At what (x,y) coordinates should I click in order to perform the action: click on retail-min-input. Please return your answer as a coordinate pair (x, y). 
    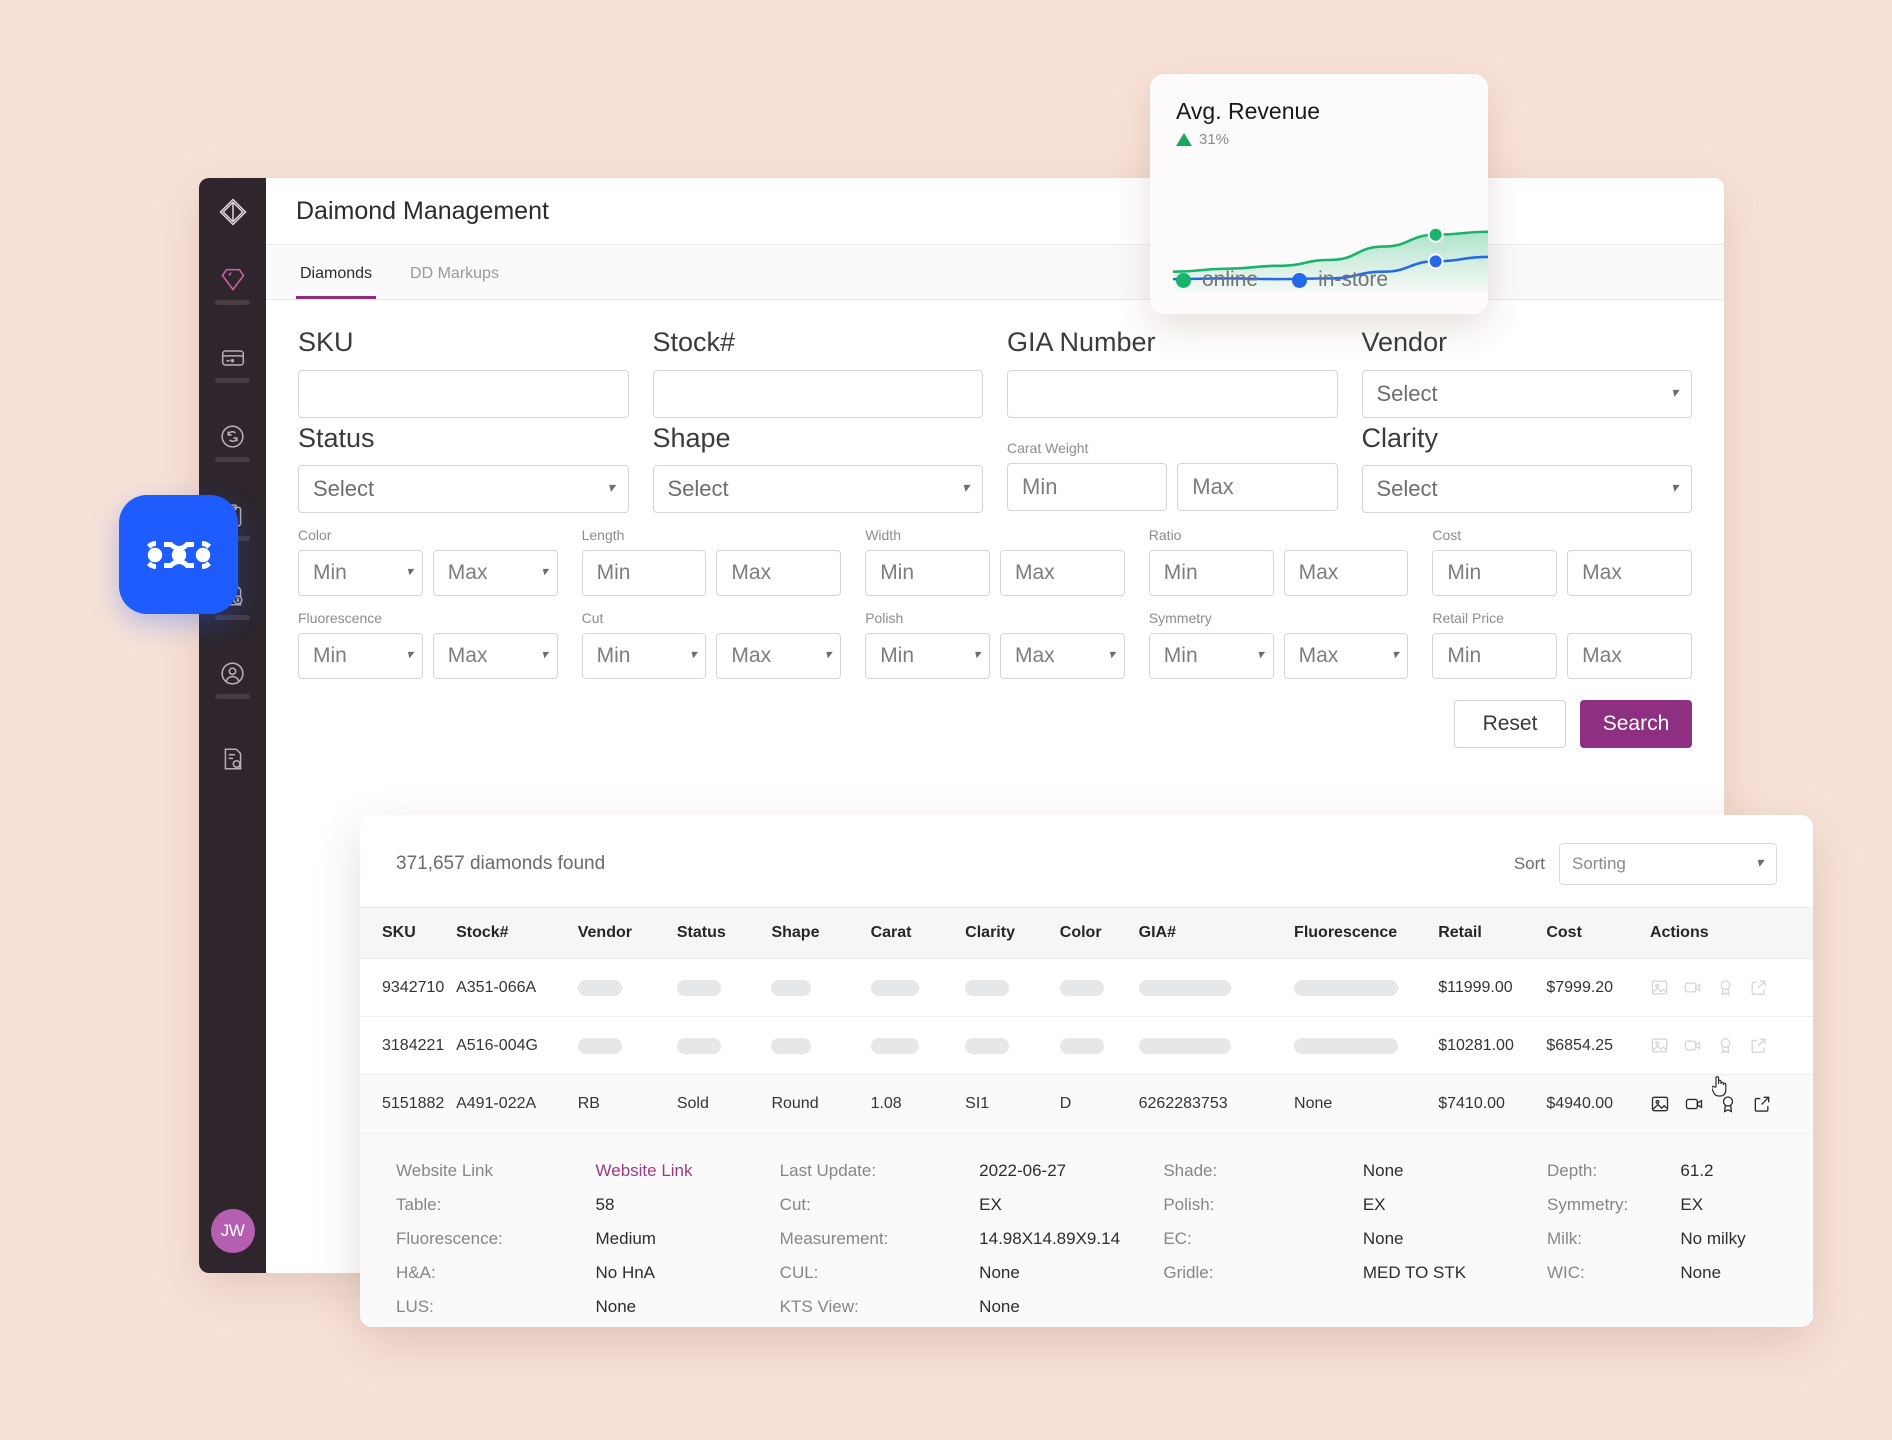
    Looking at the image, I should click on (1495, 656).